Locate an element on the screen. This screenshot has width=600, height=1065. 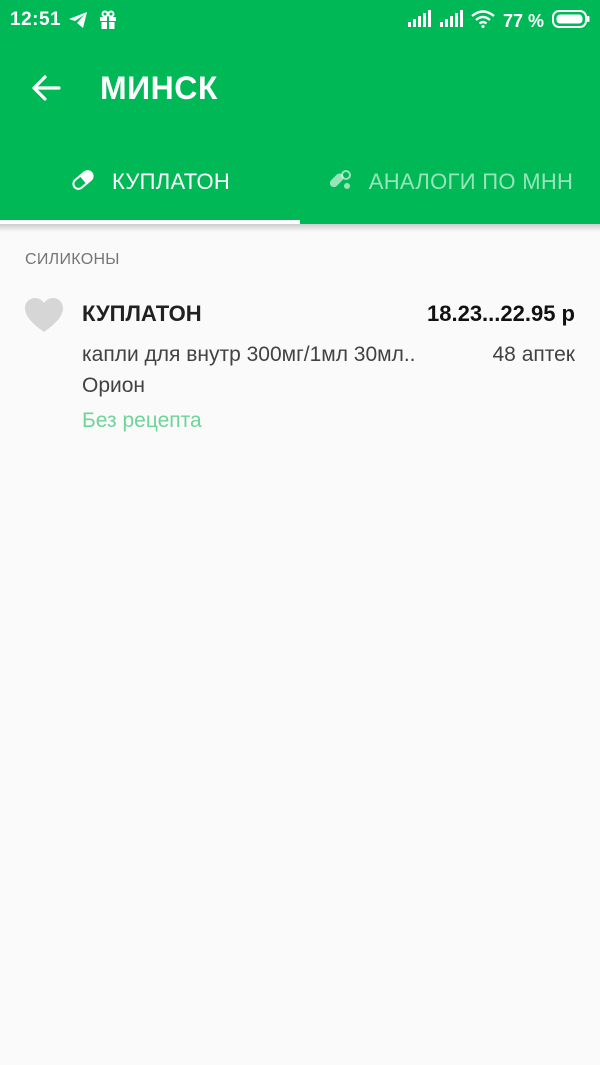
arrow-back-icon is located at coordinates (46, 90).